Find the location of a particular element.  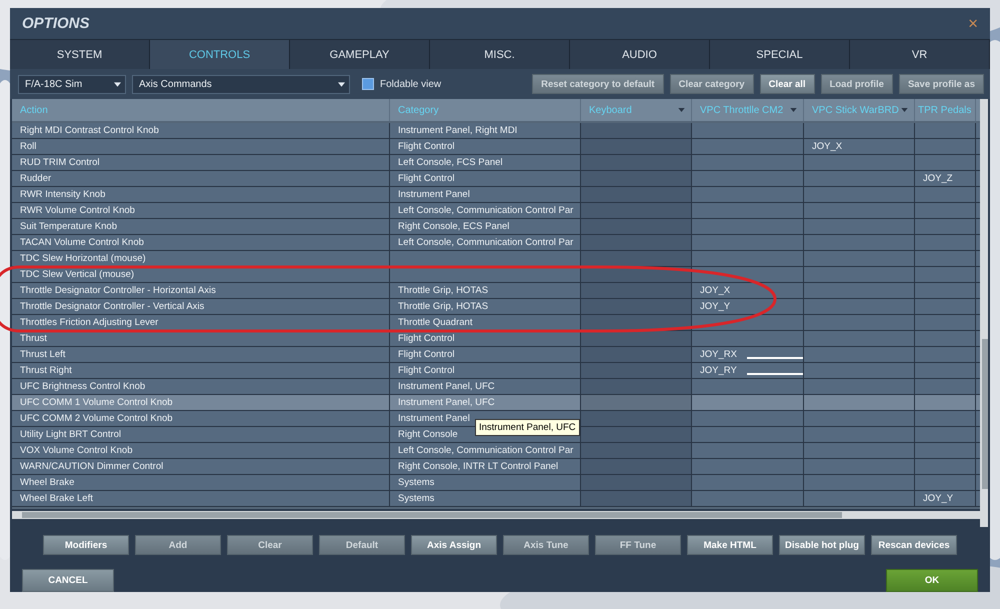

table-row: UFC COMM 1 Volume Control Knob Instrument Panel, UFC is located at coordinates (496, 403).